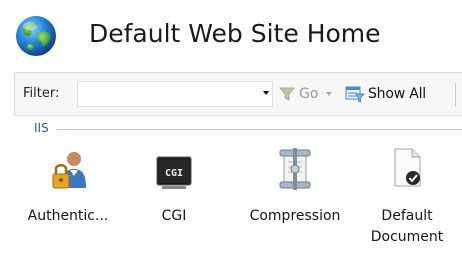 The height and width of the screenshot is (268, 462). I want to click on svg-text: CGI, so click(174, 173).